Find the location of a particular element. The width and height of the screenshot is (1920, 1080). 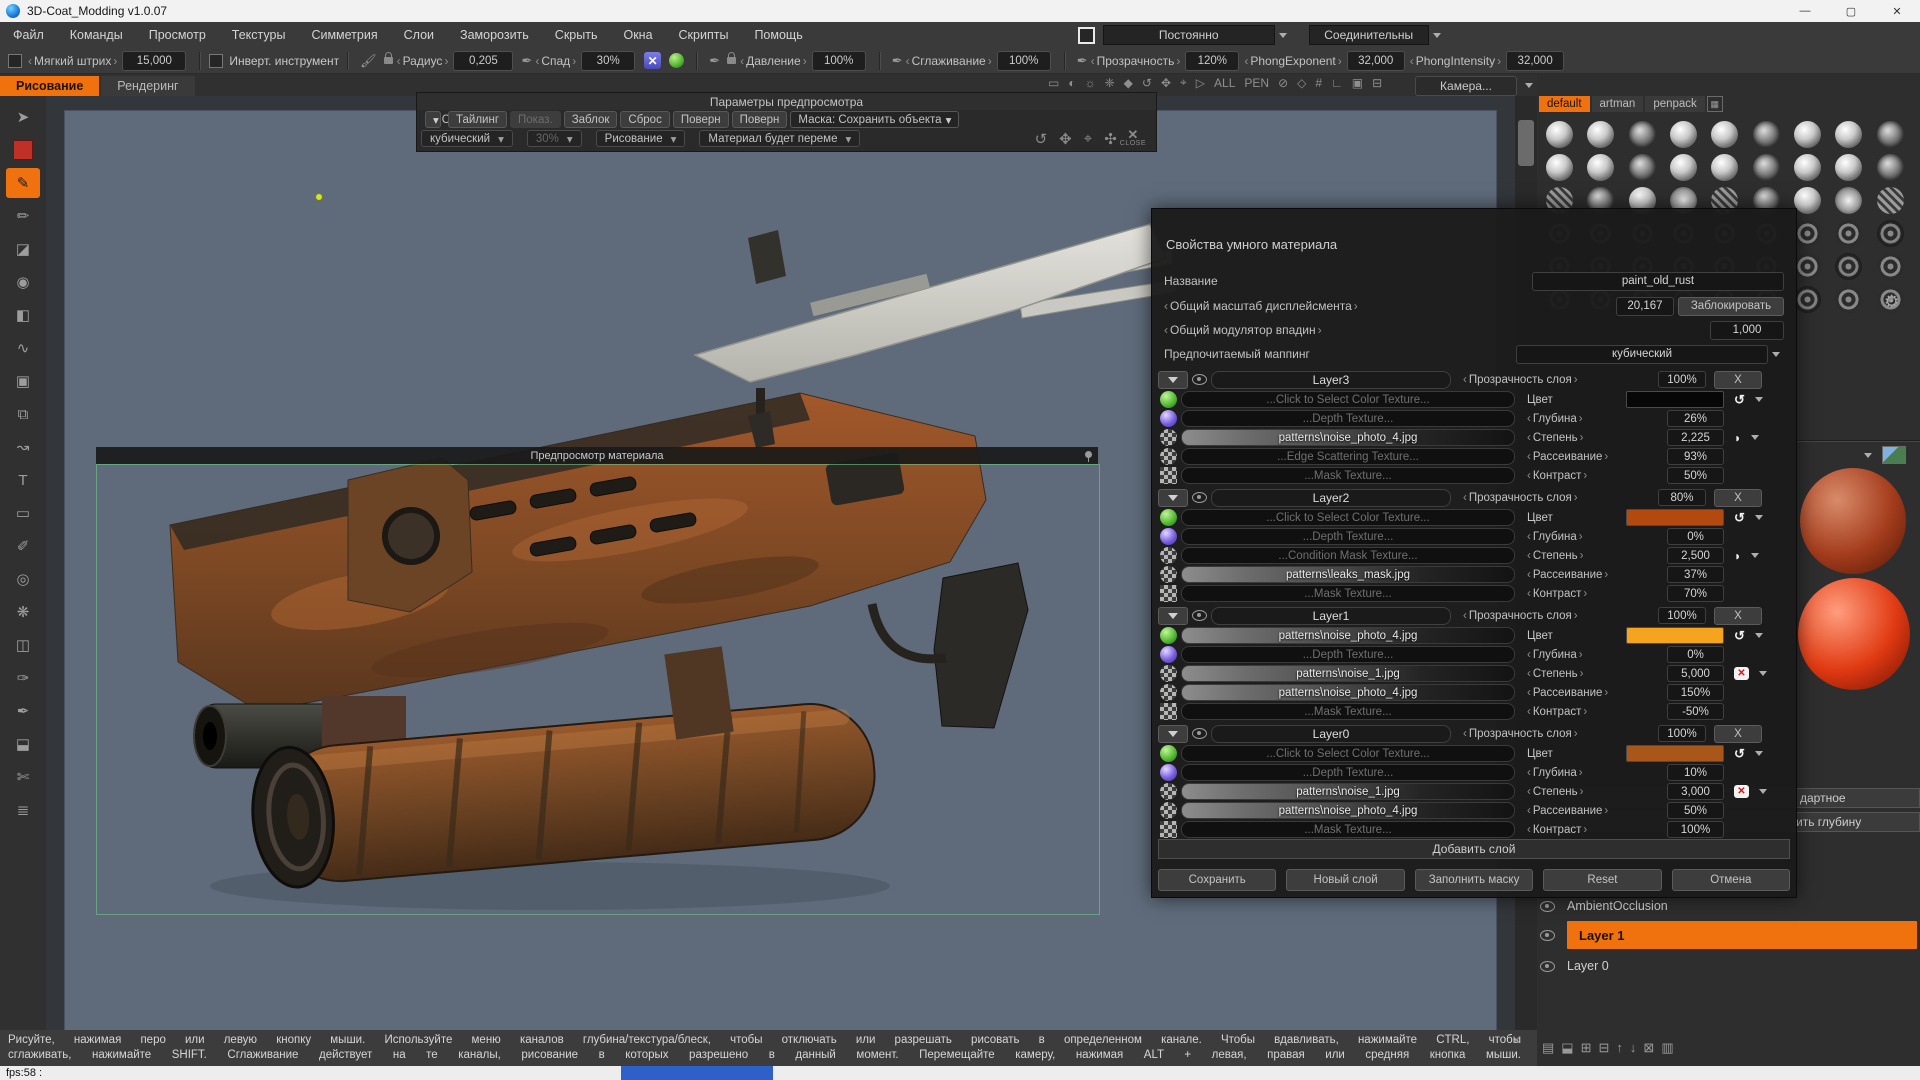

perspective-icon: ▷ is located at coordinates (1200, 83).